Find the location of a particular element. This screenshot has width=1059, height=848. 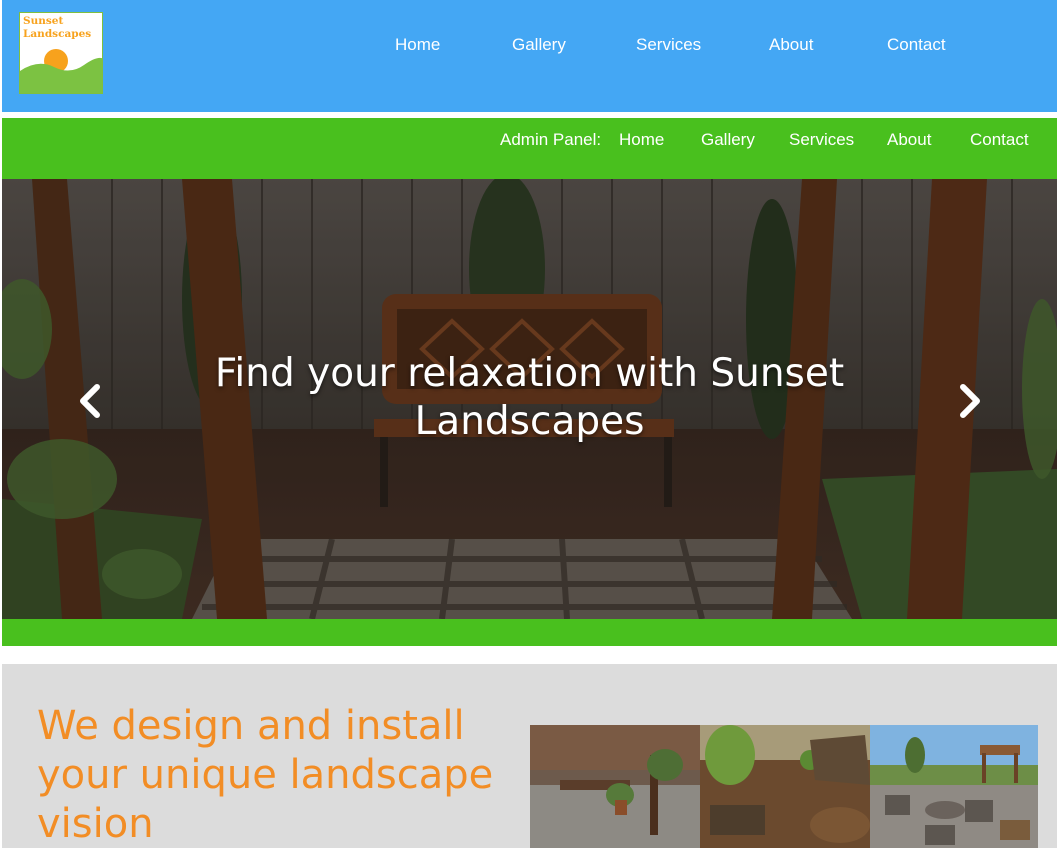

logo-text-line1: Sunset is located at coordinates (43, 21).